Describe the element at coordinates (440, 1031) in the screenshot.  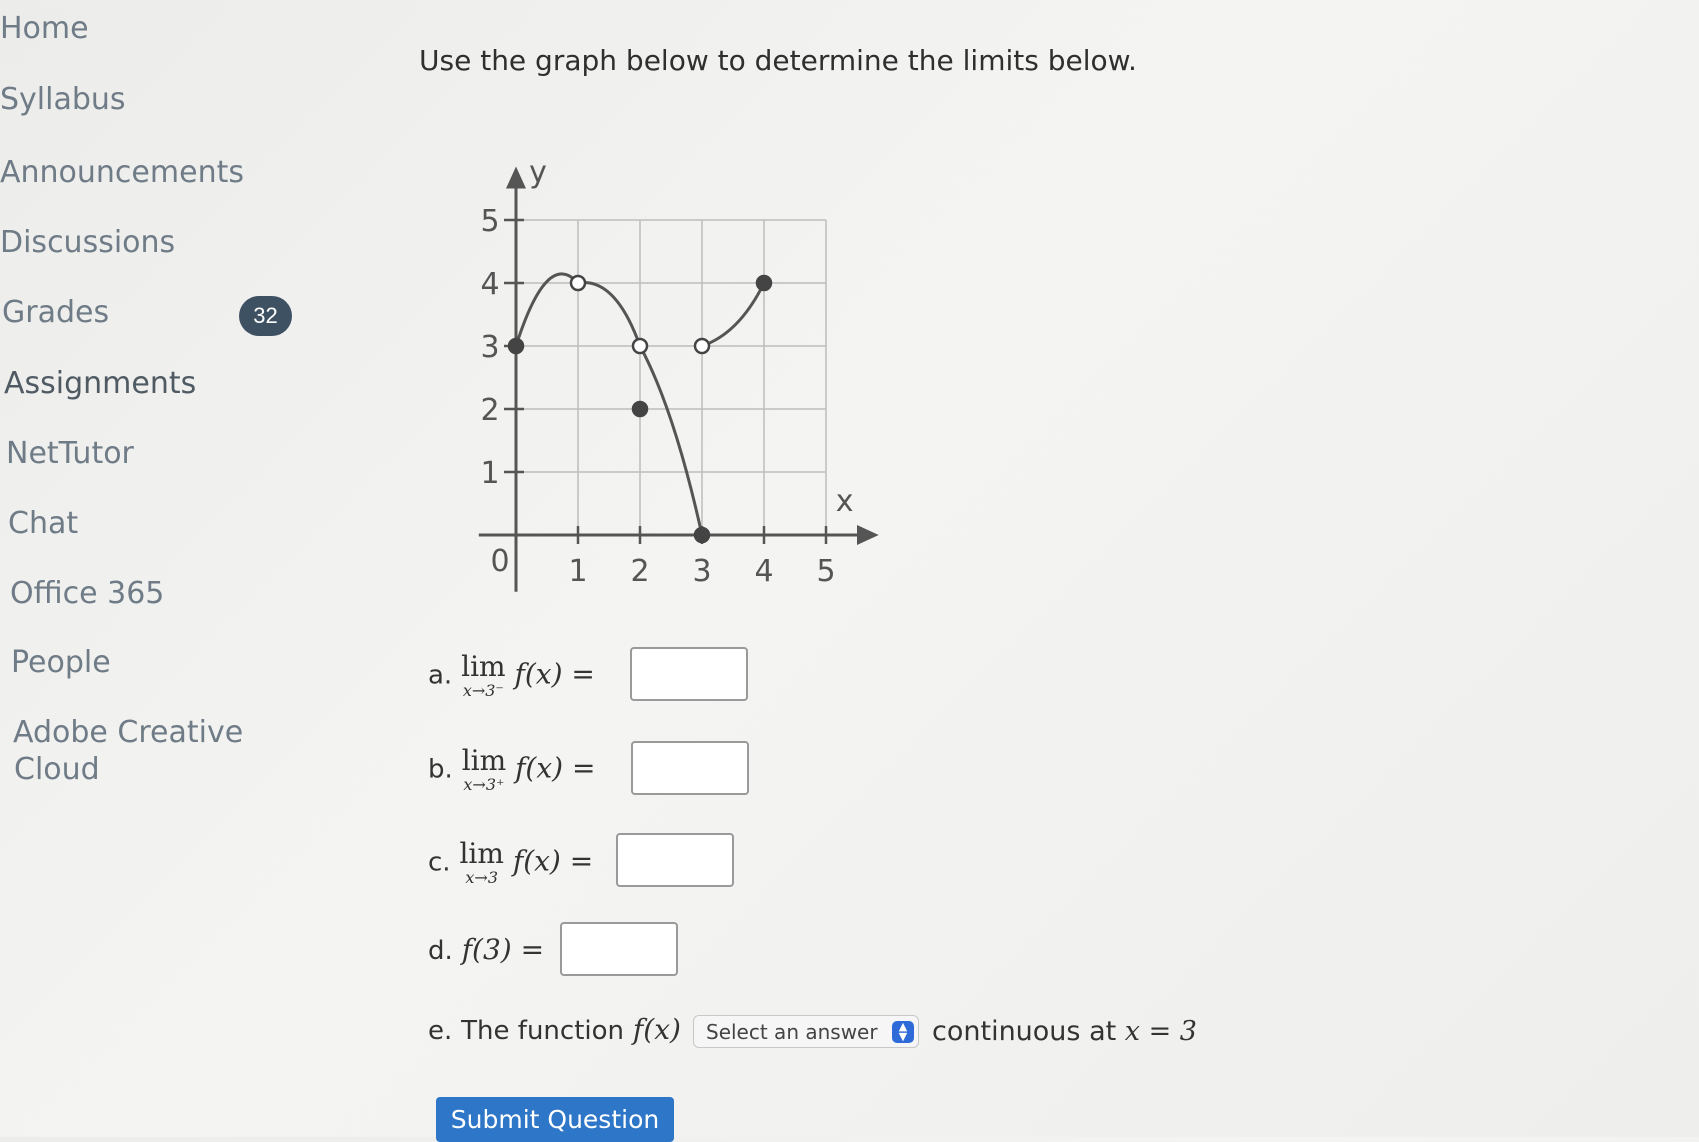
I see `question-e-letter: e.` at that location.